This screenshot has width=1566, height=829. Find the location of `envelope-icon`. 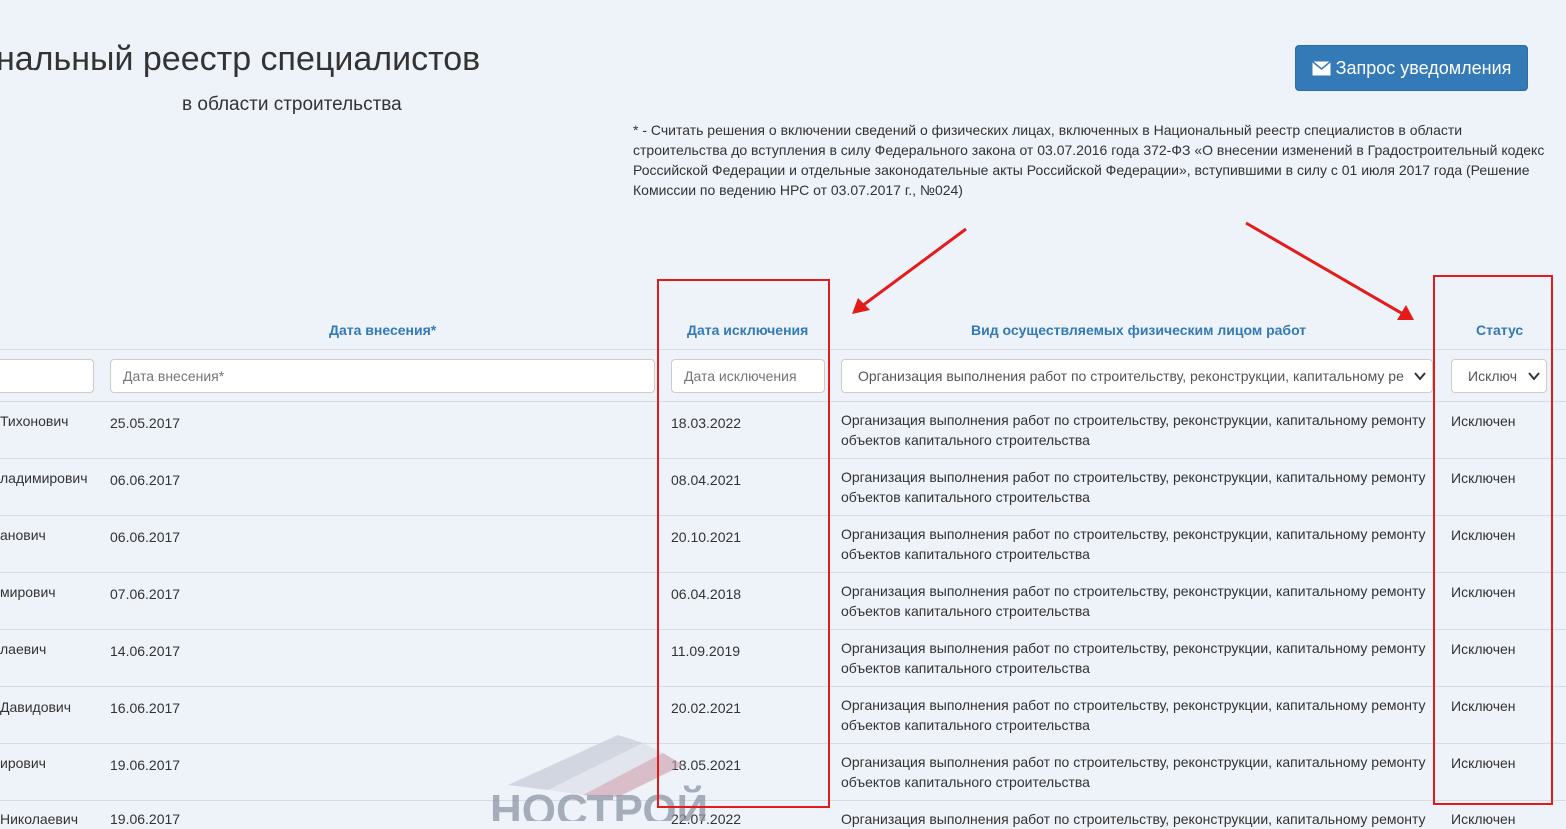

envelope-icon is located at coordinates (1321, 67).